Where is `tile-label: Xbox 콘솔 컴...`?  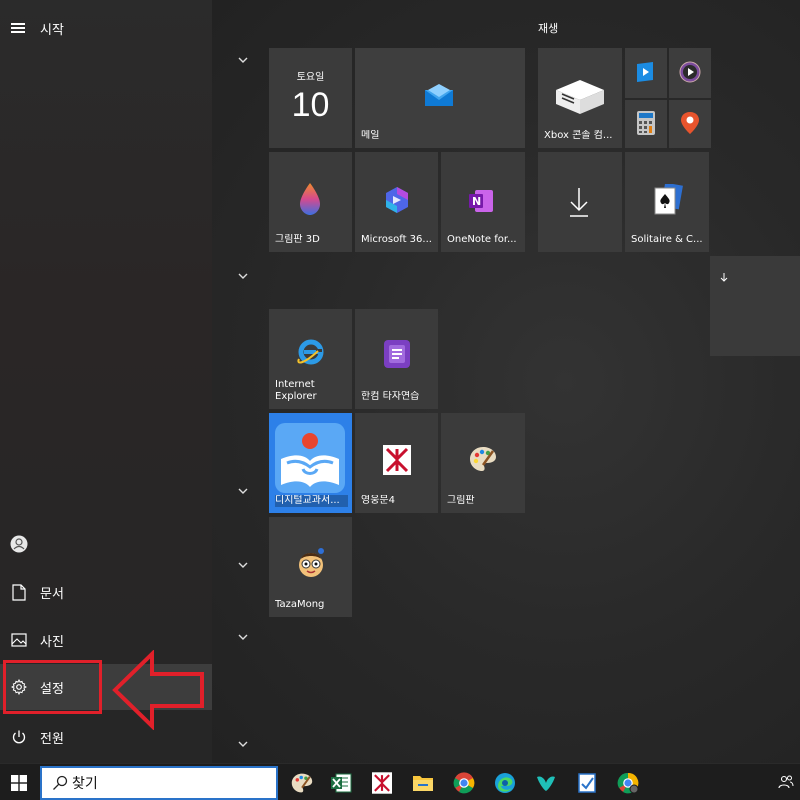 tile-label: Xbox 콘솔 컴... is located at coordinates (578, 135).